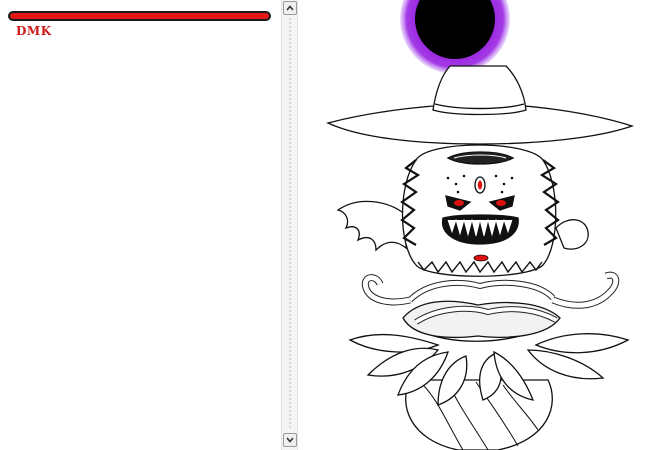 This screenshot has height=450, width=650. I want to click on dark-portal, so click(455, 37).